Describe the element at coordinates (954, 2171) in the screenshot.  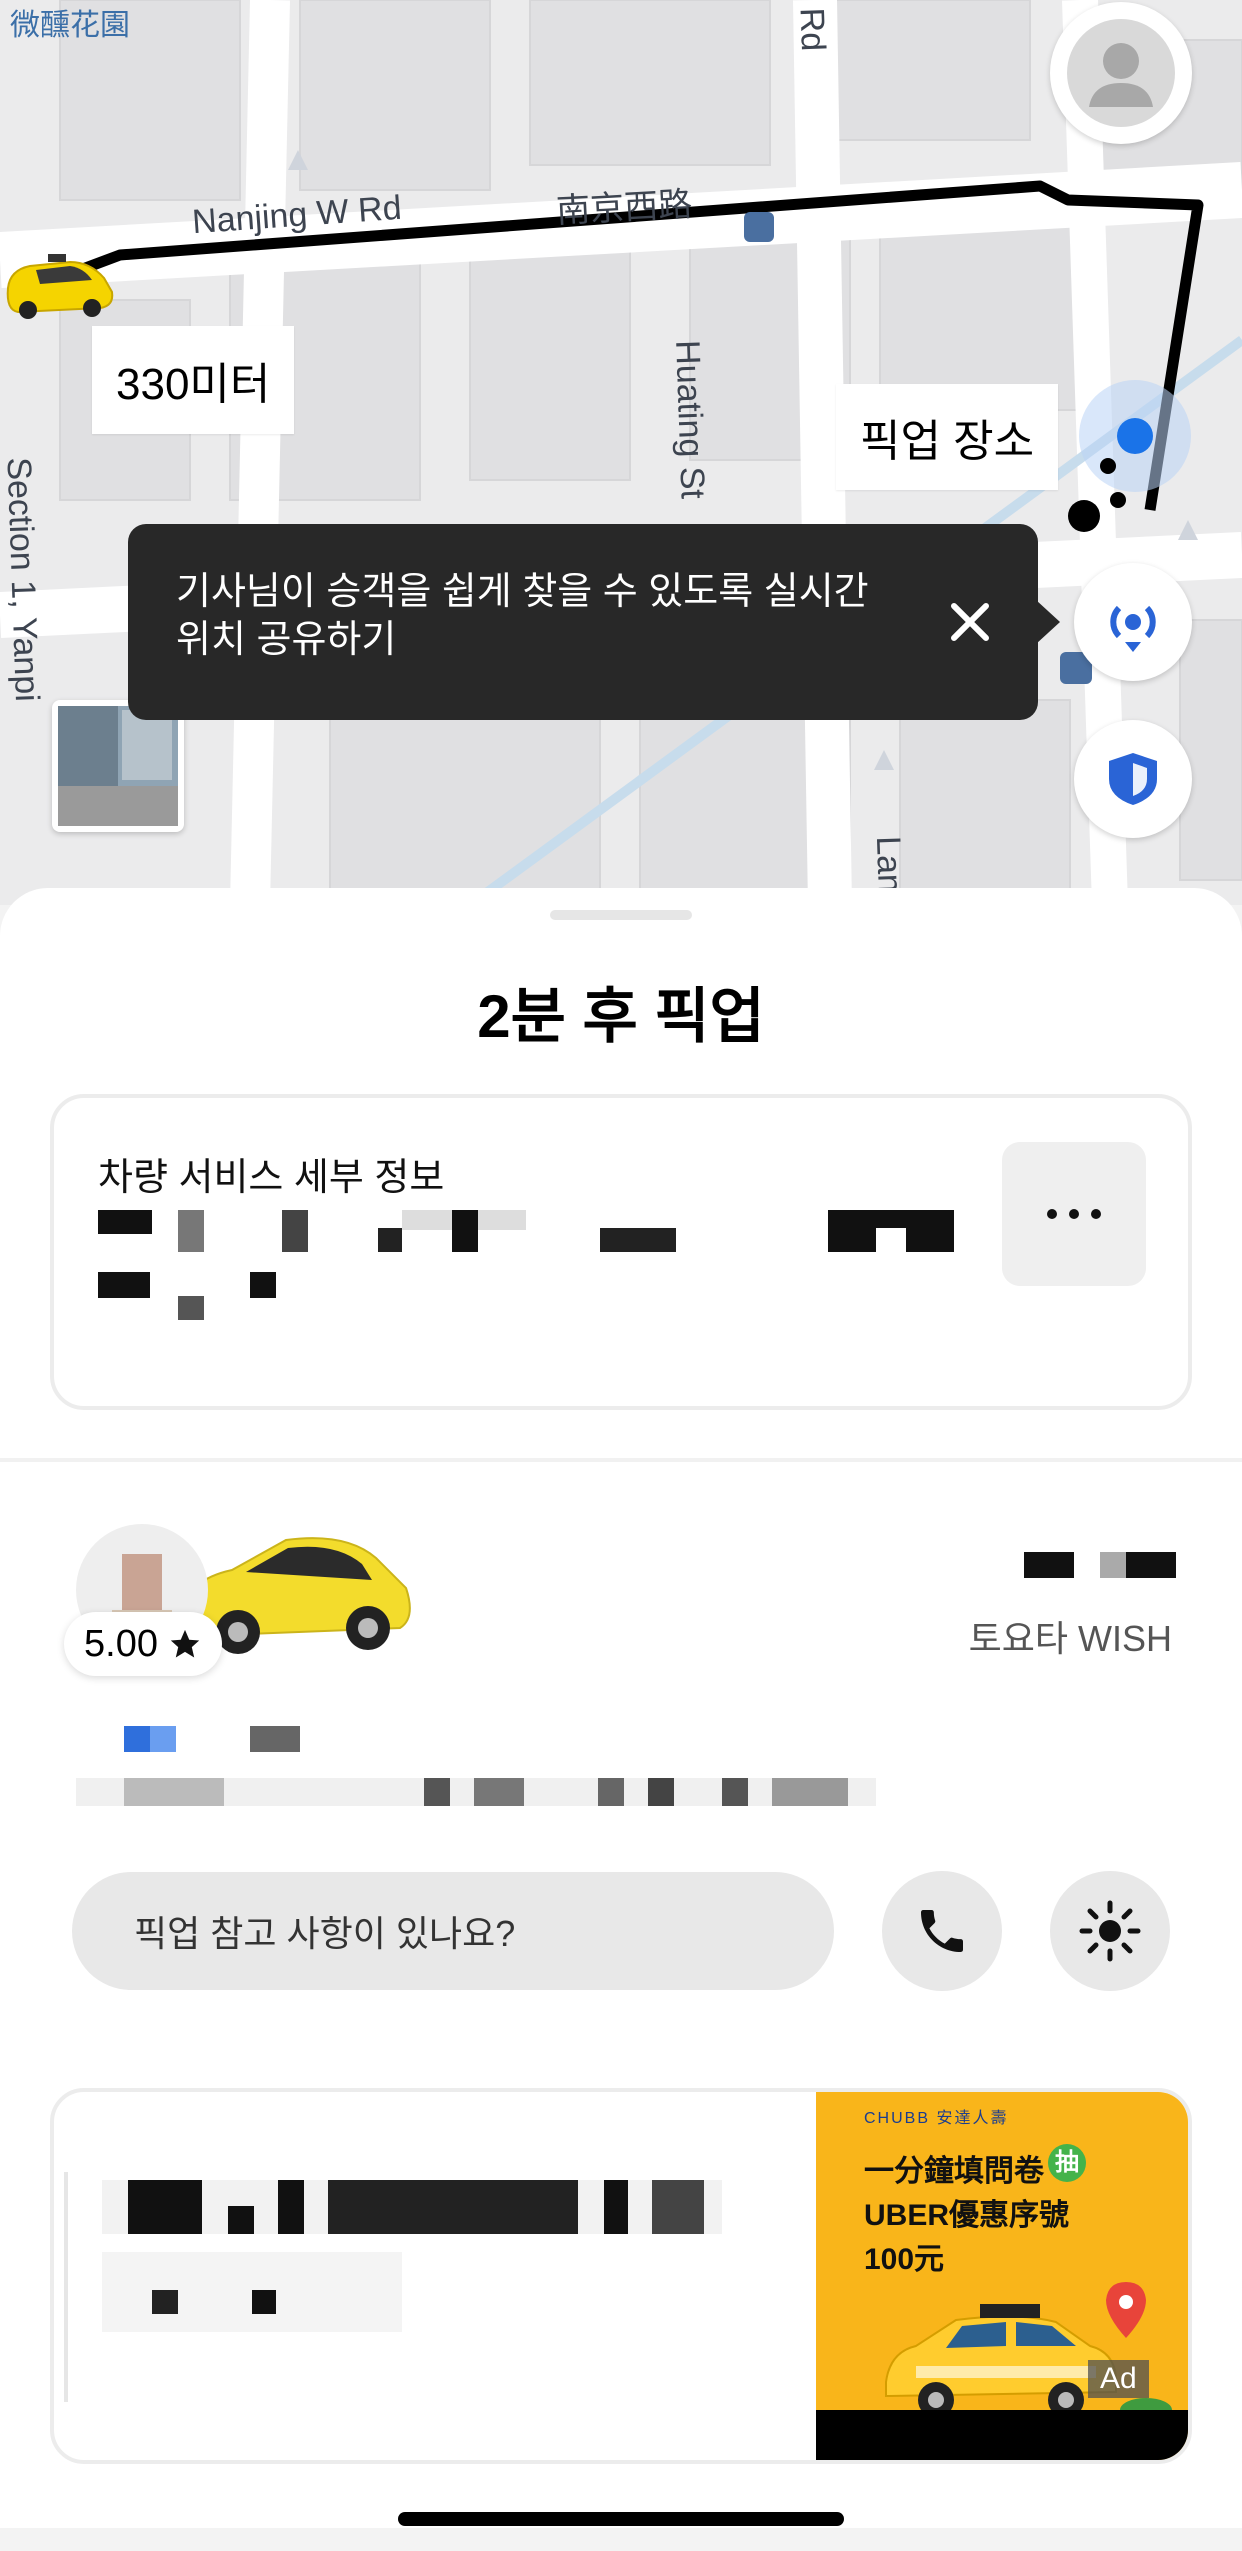
I see `ad-line1: 一分鐘填問卷` at that location.